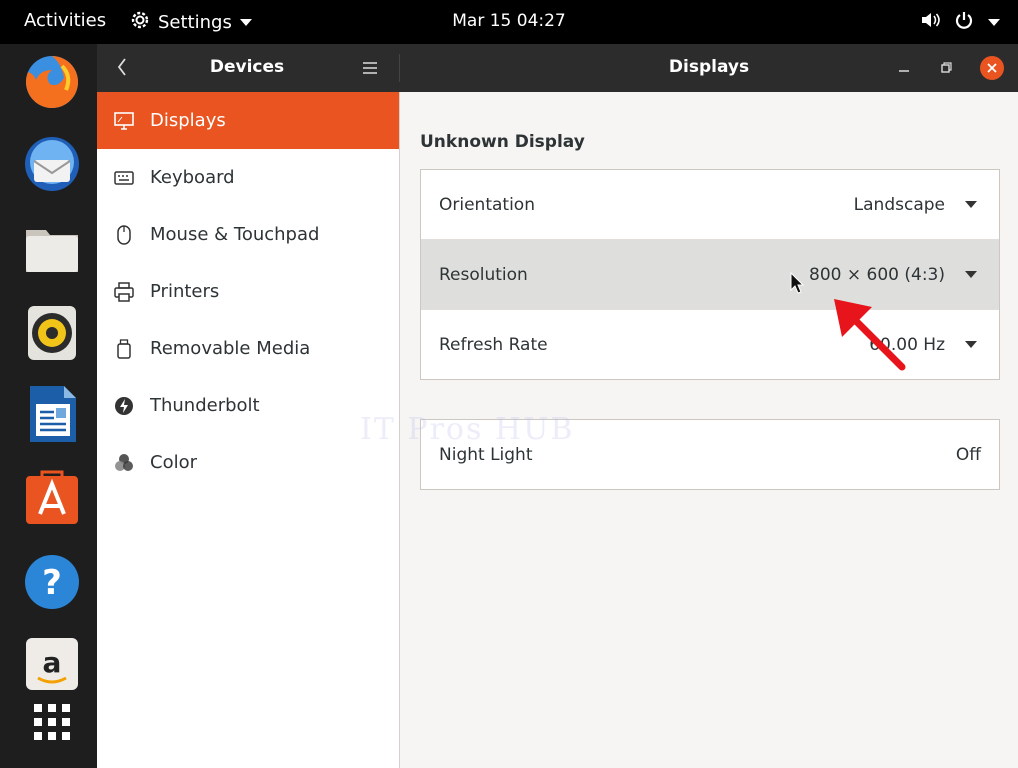  I want to click on close-icon, so click(992, 68).